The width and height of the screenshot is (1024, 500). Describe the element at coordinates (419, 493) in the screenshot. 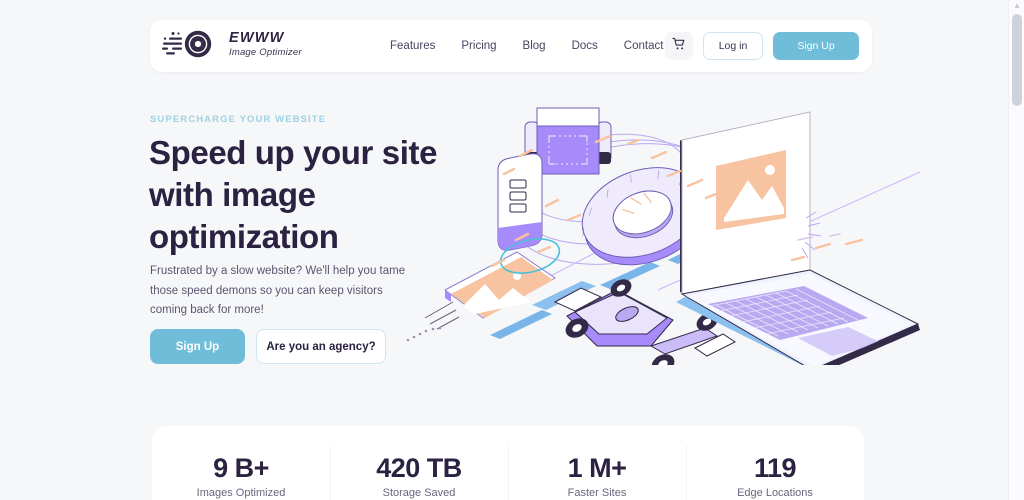

I see `stat-label: Storage Saved` at that location.